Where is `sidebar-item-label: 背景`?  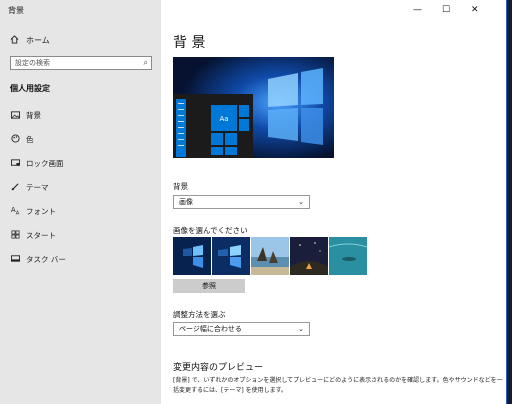 sidebar-item-label: 背景 is located at coordinates (33, 115).